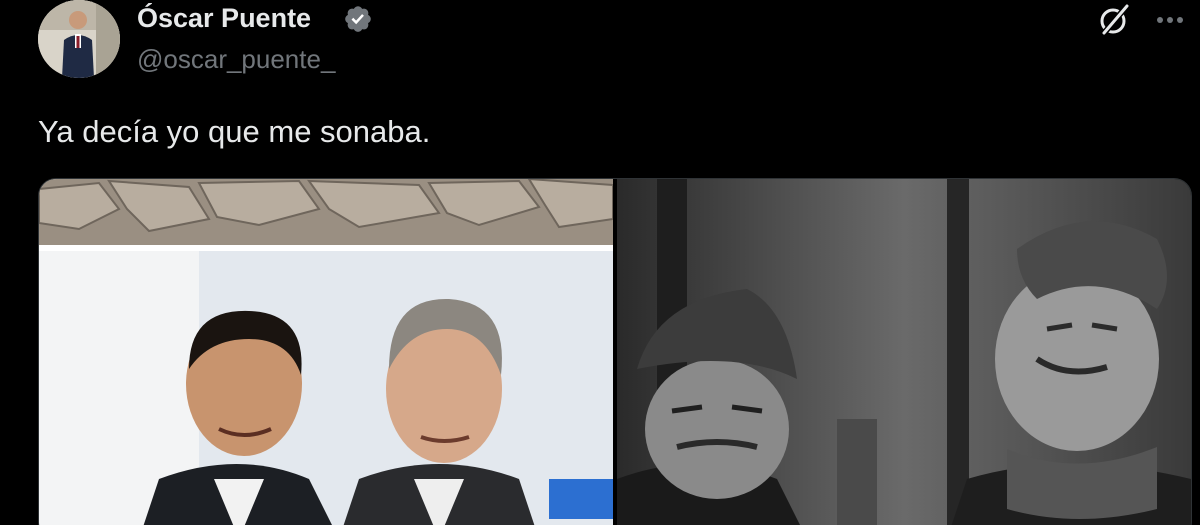 The width and height of the screenshot is (1200, 525). What do you see at coordinates (236, 59) in the screenshot?
I see `author-handle: @oscar_puente_` at bounding box center [236, 59].